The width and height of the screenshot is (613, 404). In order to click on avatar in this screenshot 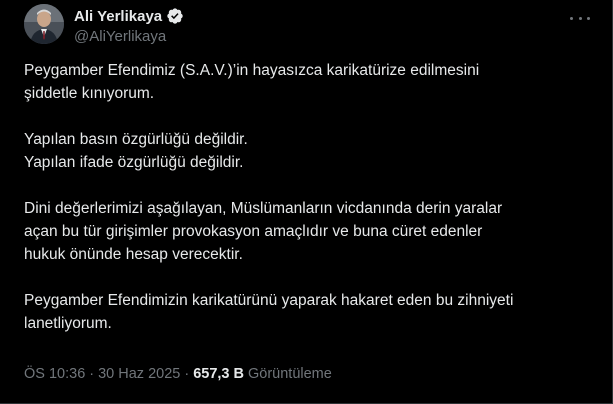, I will do `click(44, 24)`.